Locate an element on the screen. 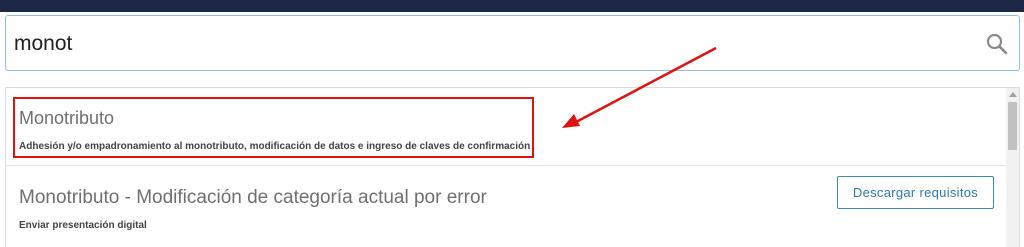  scroll-up-arrow-icon is located at coordinates (1013, 94).